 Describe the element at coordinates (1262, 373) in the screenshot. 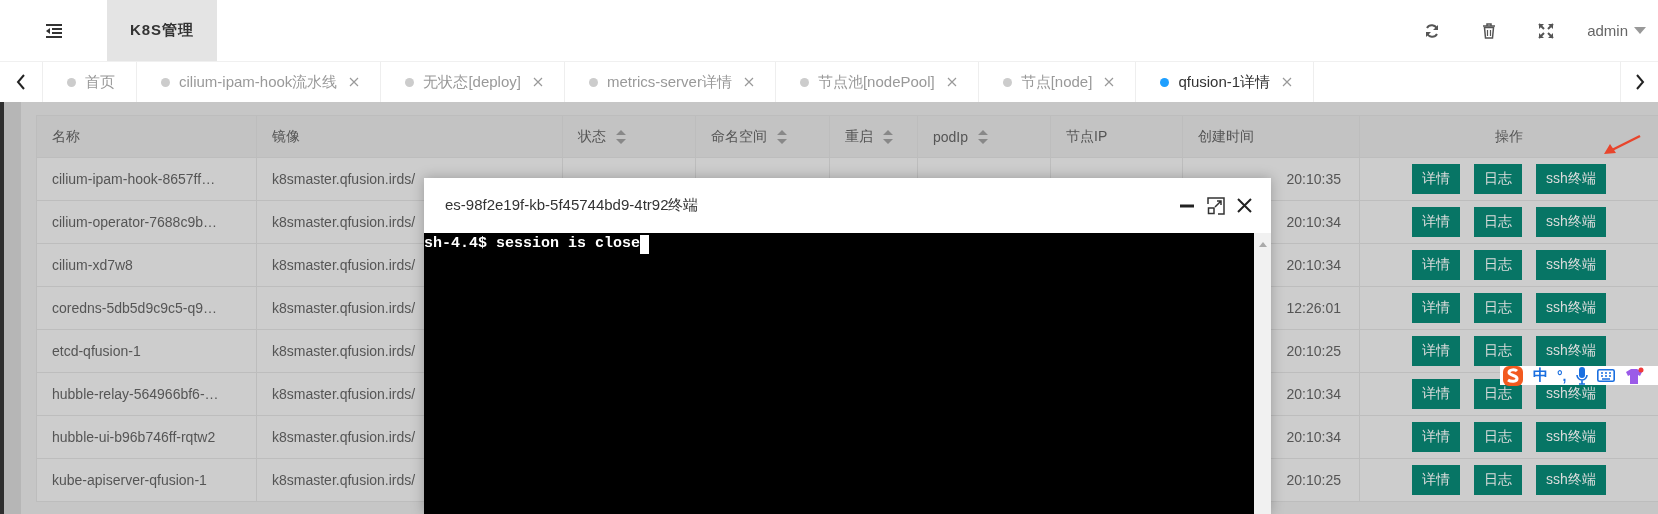

I see `scrollbar` at that location.